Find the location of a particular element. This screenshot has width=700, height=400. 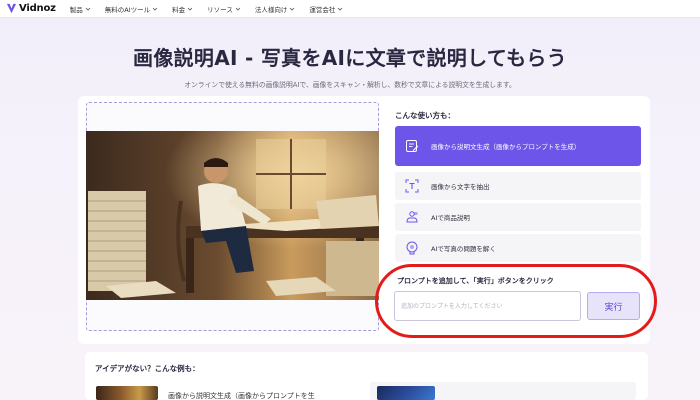

brand-logo-icon is located at coordinates (11, 8).